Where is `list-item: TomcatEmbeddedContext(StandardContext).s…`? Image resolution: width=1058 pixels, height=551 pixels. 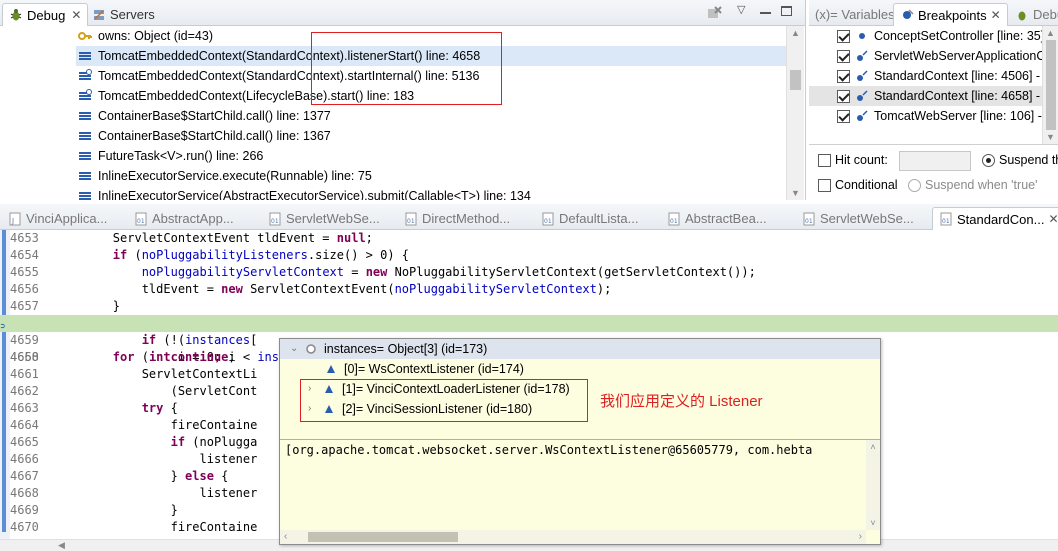
list-item: TomcatEmbeddedContext(StandardContext).s… is located at coordinates (278, 76).